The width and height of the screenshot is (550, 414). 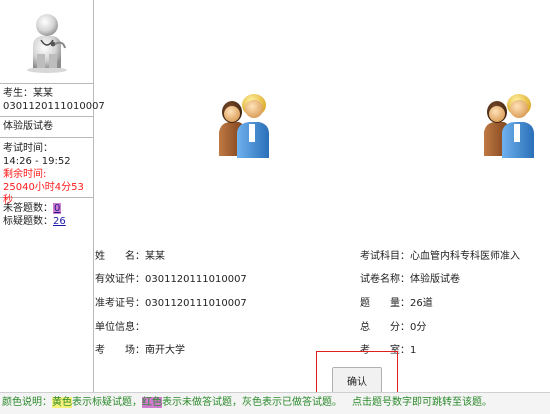 What do you see at coordinates (152, 402) in the screenshot?
I see `legend-red: 红色` at bounding box center [152, 402].